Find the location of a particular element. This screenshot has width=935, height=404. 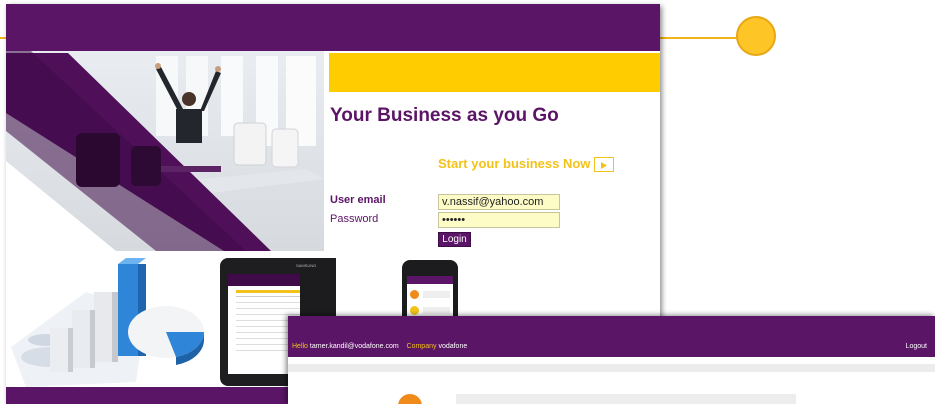

logout-link: Logout is located at coordinates (916, 346).